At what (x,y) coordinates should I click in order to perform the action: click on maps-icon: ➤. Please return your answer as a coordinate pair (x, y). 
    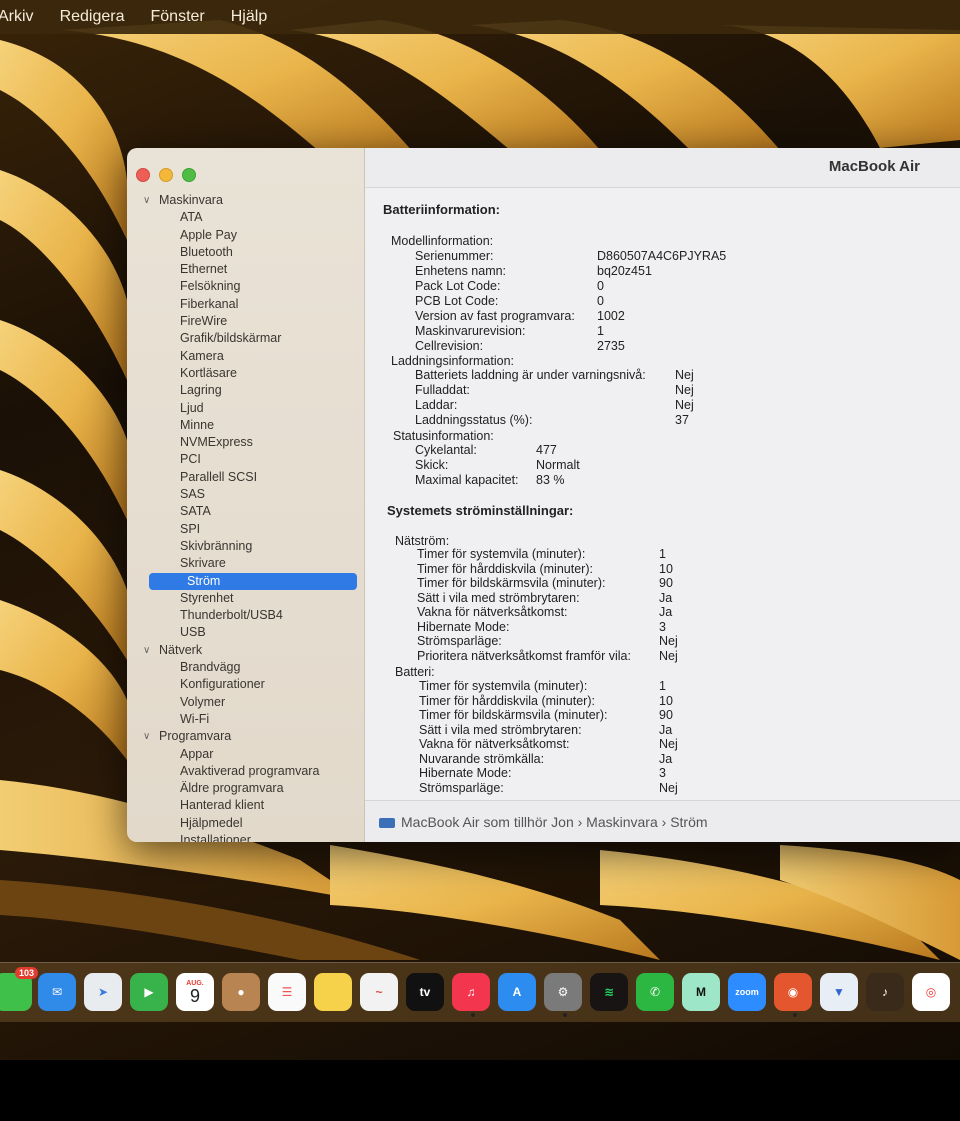
    Looking at the image, I should click on (103, 992).